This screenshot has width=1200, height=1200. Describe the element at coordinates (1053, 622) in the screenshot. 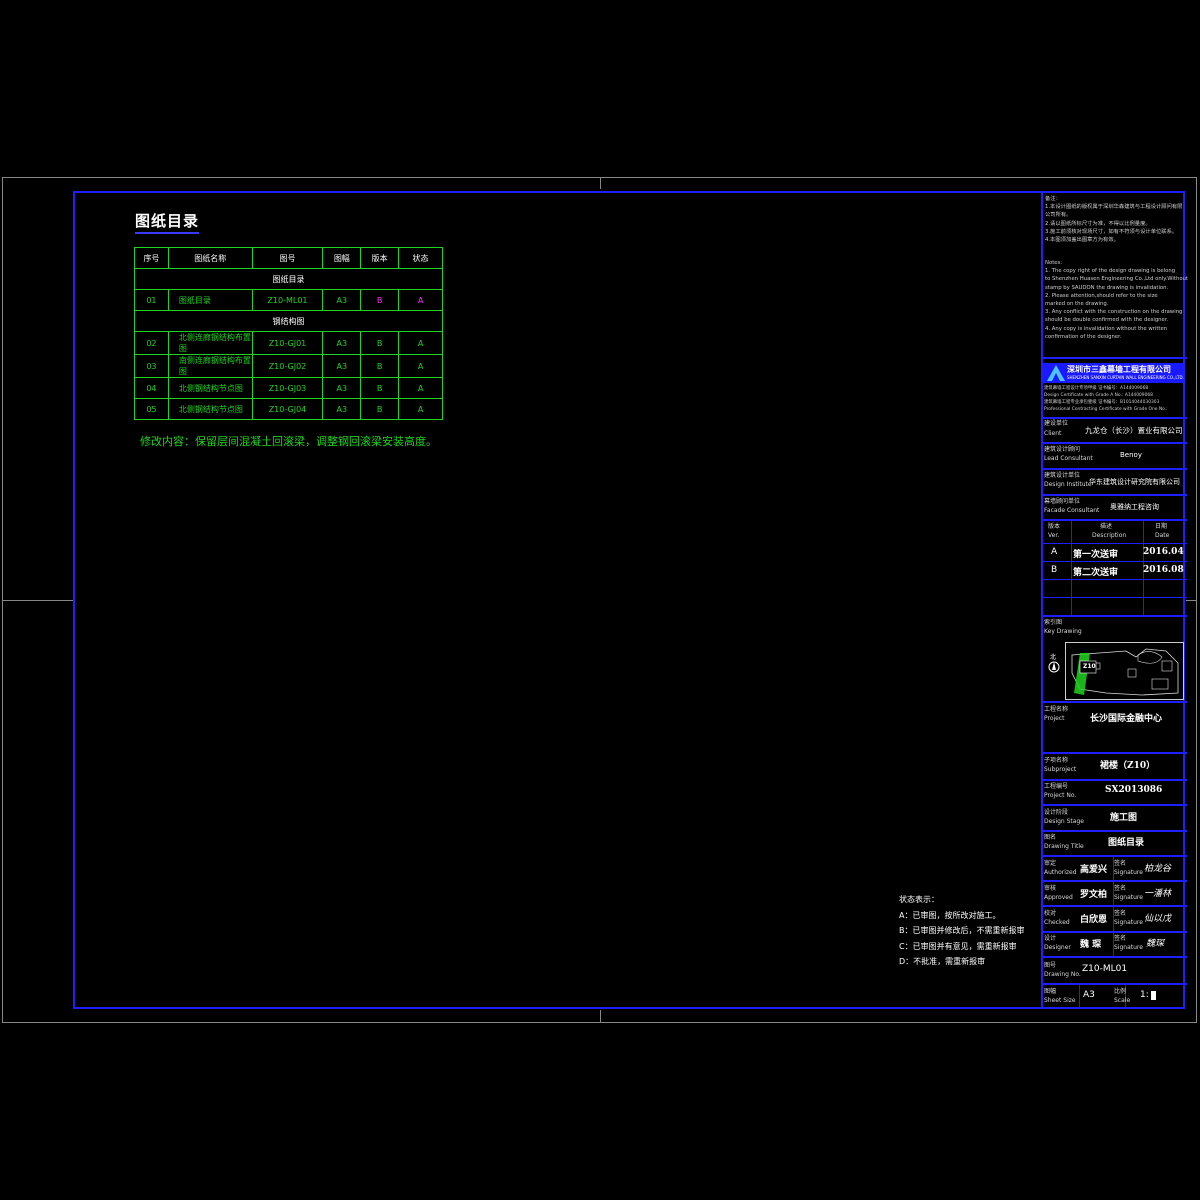

I see `keyplan-label: 索引图` at that location.